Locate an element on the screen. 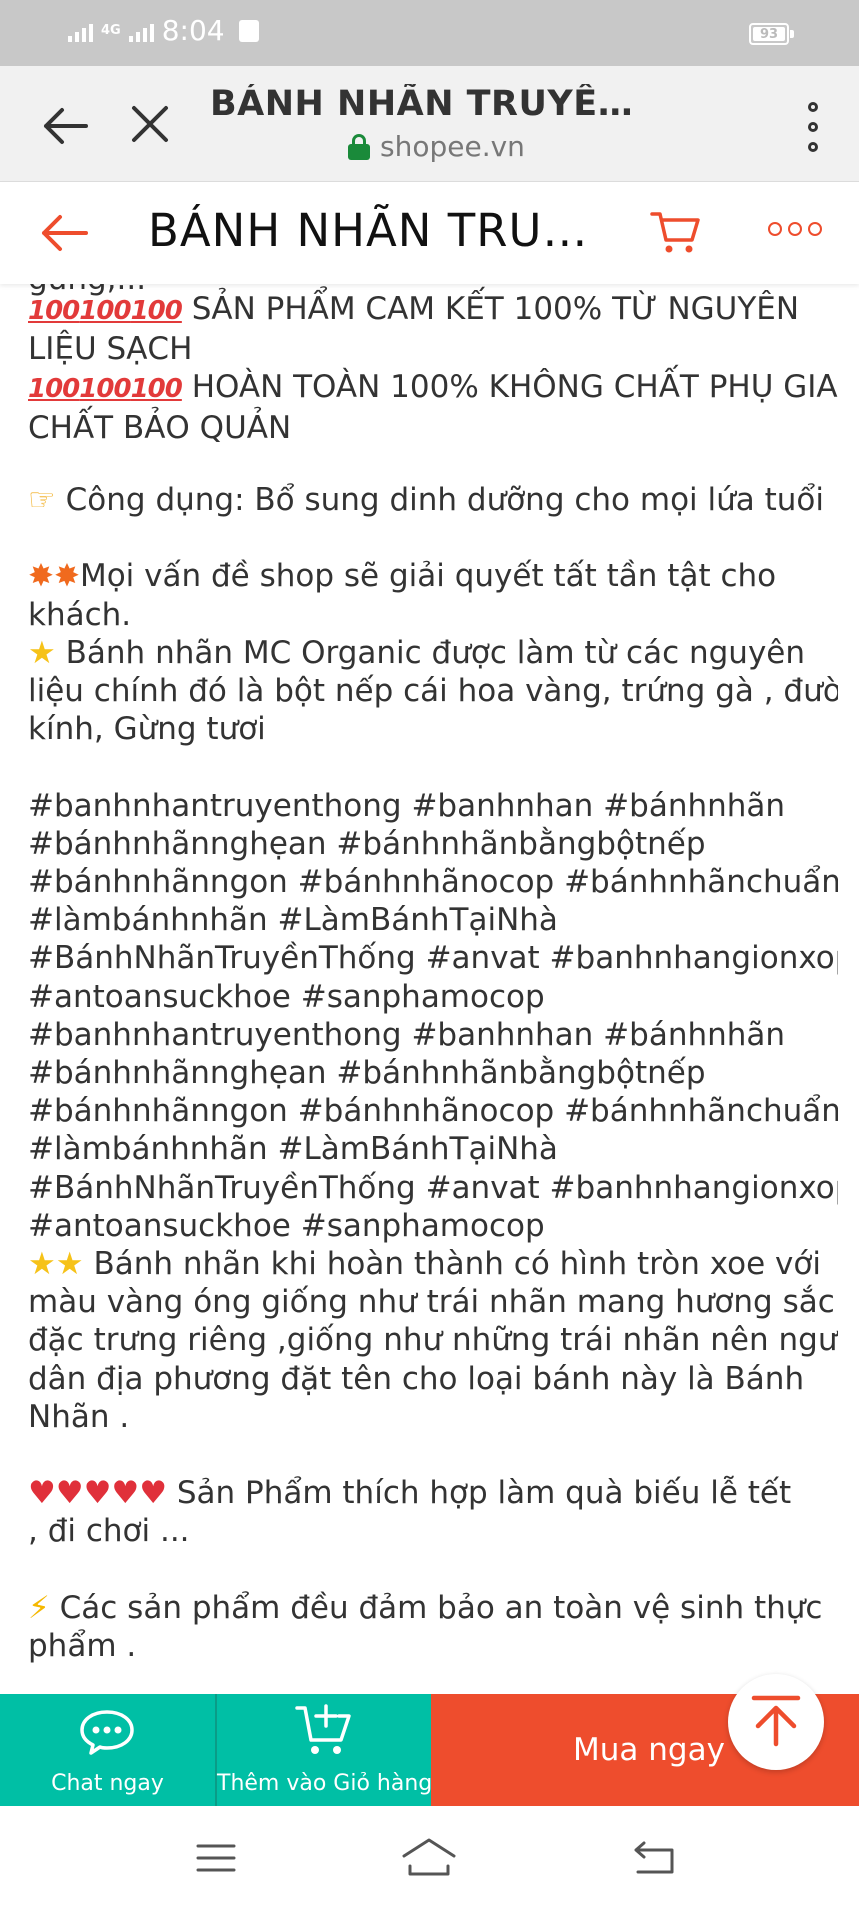 This screenshot has width=859, height=1908. chat-icon is located at coordinates (107, 1732).